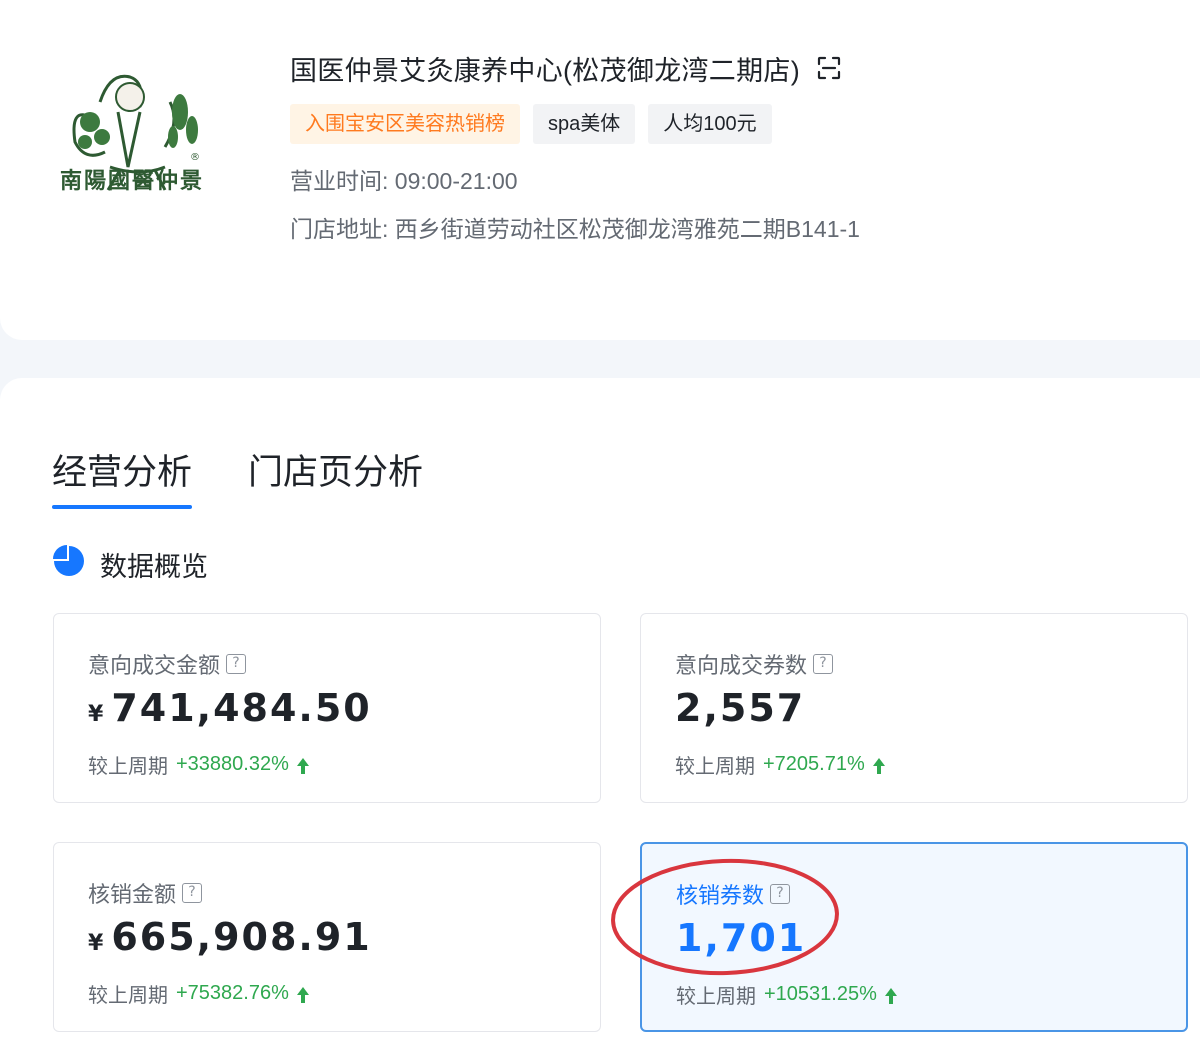  Describe the element at coordinates (132, 134) in the screenshot. I see `store-logo-image: ® 南陽國醫仲景` at that location.